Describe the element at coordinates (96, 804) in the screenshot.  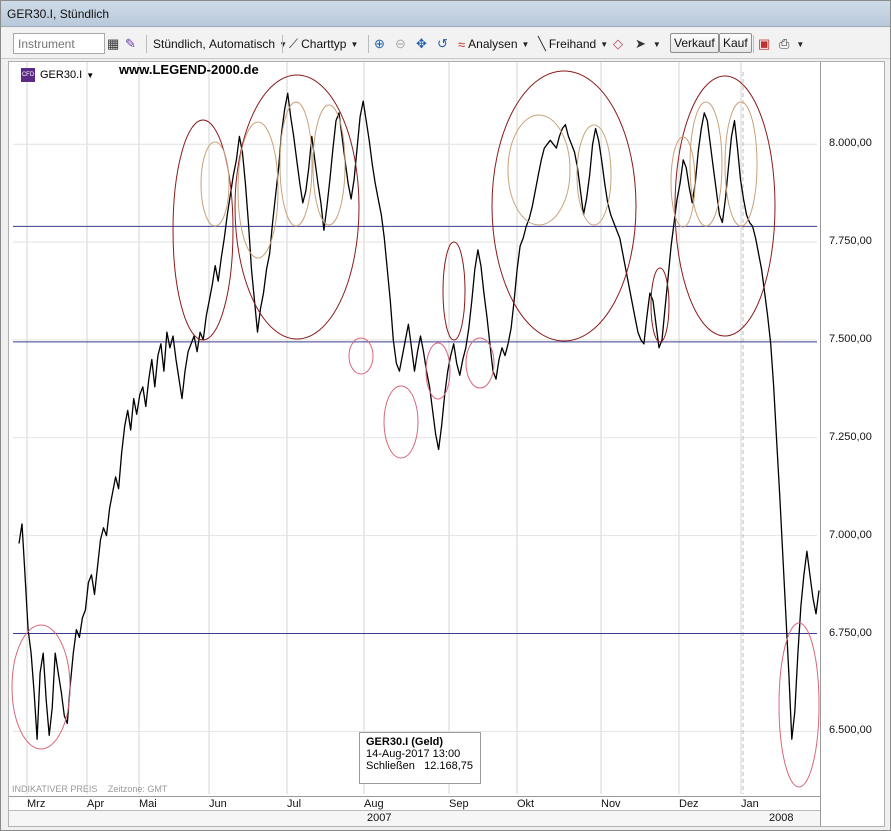
I see `x-tick-label: Apr` at that location.